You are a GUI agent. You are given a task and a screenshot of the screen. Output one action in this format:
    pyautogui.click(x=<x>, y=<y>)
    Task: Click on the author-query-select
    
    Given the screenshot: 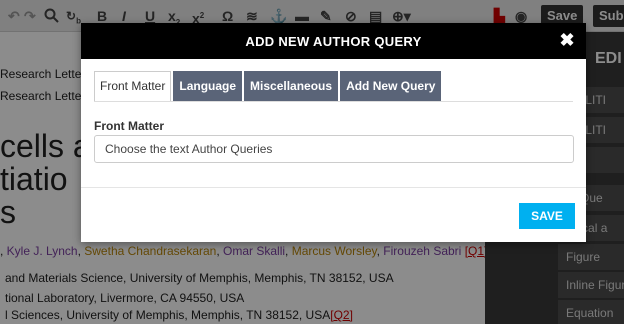 What is the action you would take?
    pyautogui.click(x=334, y=149)
    